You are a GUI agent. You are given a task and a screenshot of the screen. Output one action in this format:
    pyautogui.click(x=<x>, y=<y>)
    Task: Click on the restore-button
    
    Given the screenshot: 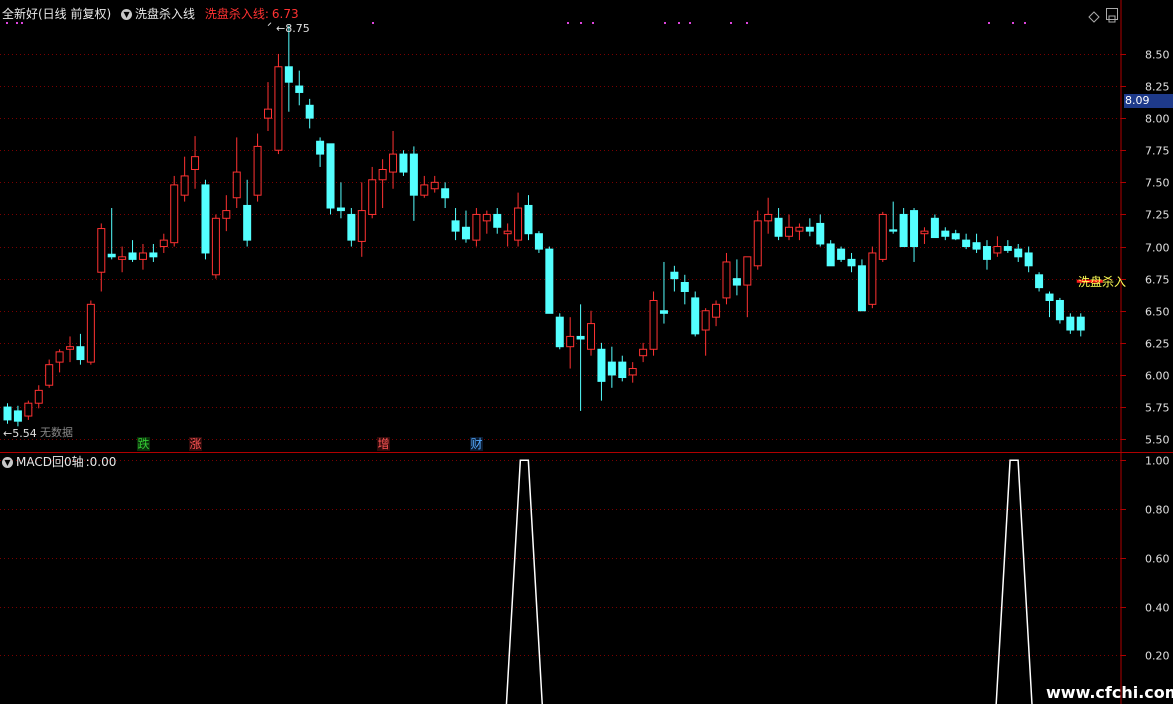 What is the action you would take?
    pyautogui.click(x=1112, y=15)
    